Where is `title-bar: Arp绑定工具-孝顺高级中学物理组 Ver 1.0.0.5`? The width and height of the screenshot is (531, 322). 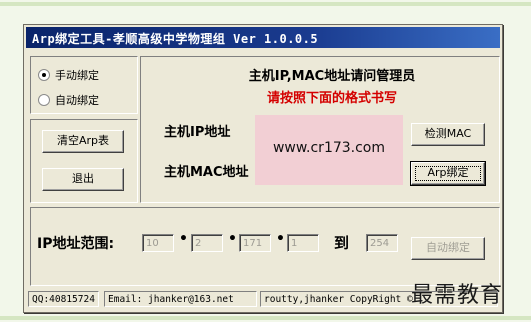 title-bar: Arp绑定工具-孝顺高级中学物理组 Ver 1.0.0.5 is located at coordinates (263, 37).